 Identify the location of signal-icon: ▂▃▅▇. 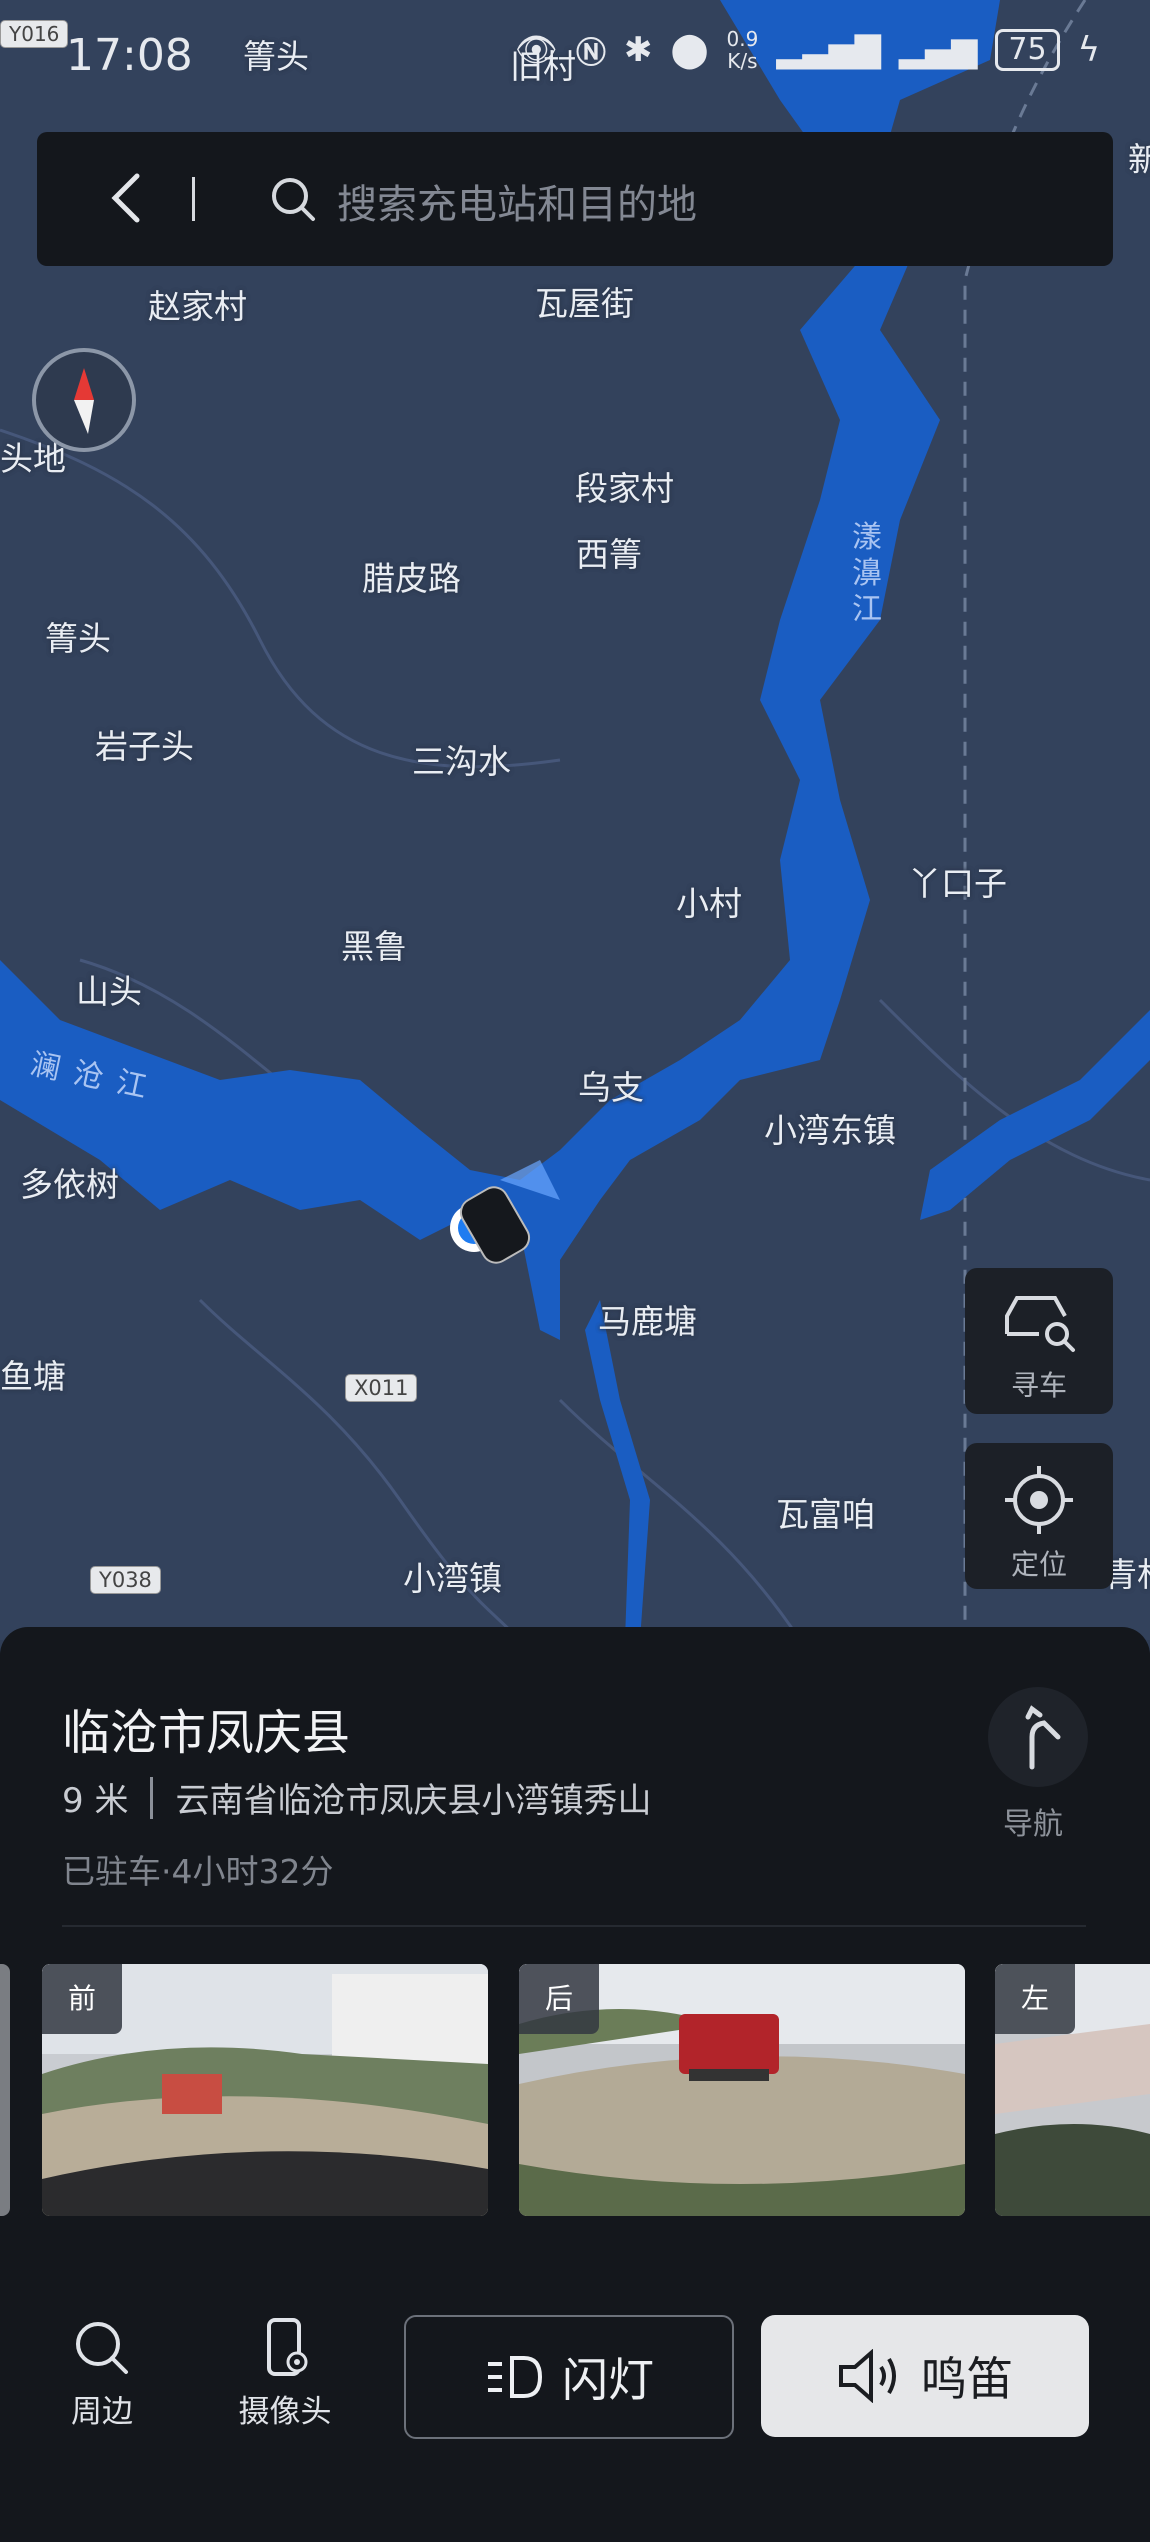
(828, 50).